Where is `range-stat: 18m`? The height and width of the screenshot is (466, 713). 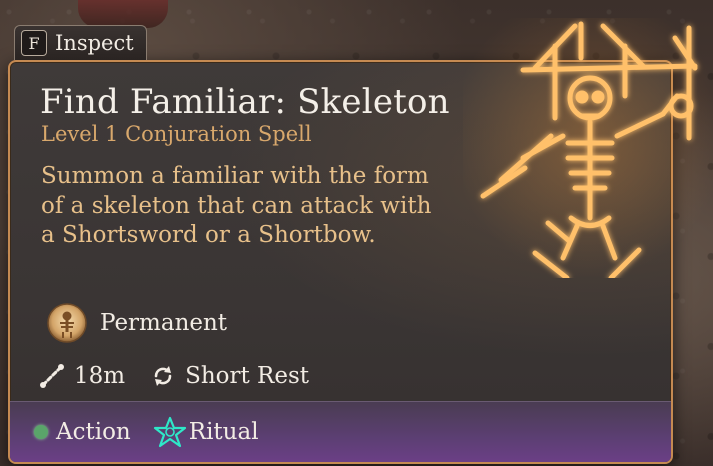 range-stat: 18m is located at coordinates (81, 376).